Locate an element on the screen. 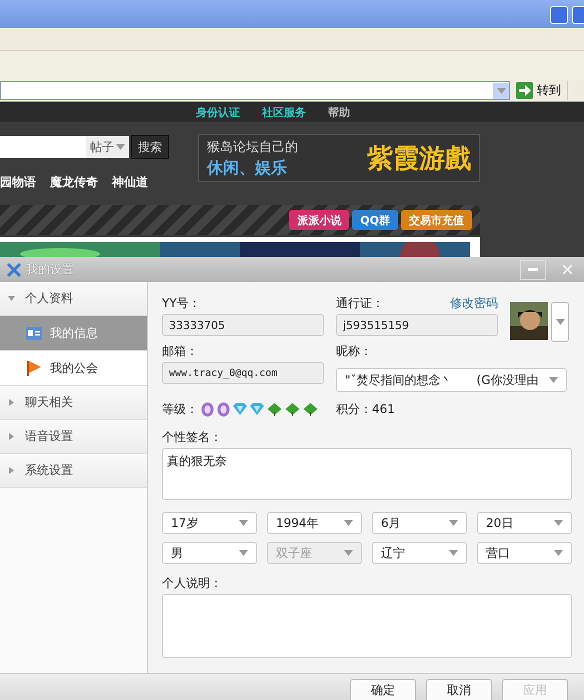 Image resolution: width=584 pixels, height=700 pixels. close-icon is located at coordinates (567, 269).